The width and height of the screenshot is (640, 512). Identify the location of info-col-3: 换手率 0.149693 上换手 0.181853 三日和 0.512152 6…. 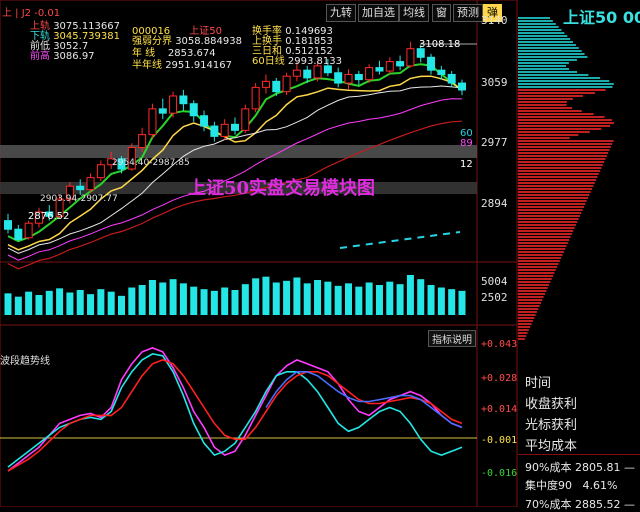
(297, 44).